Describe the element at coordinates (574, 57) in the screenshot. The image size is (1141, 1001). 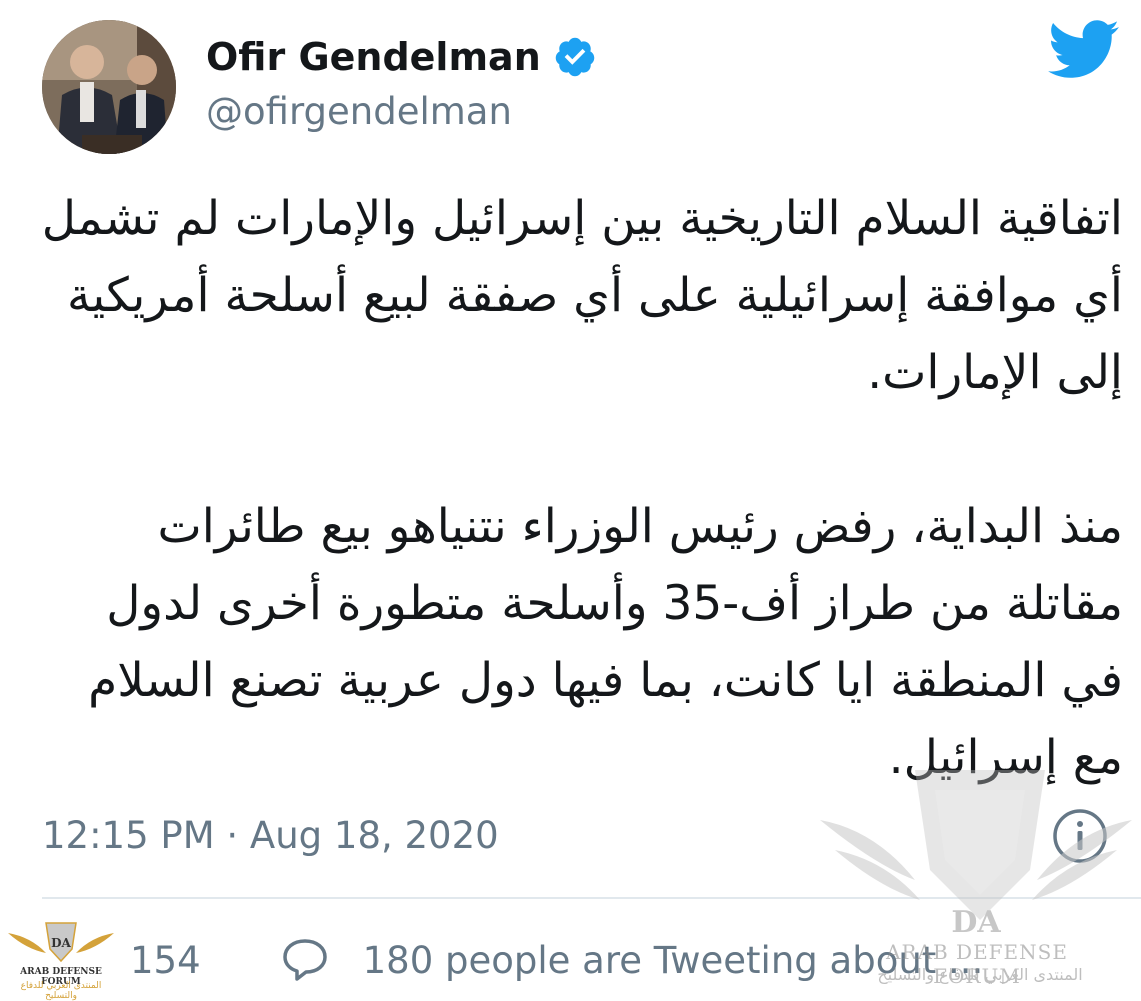
I see `verified-badge-icon` at that location.